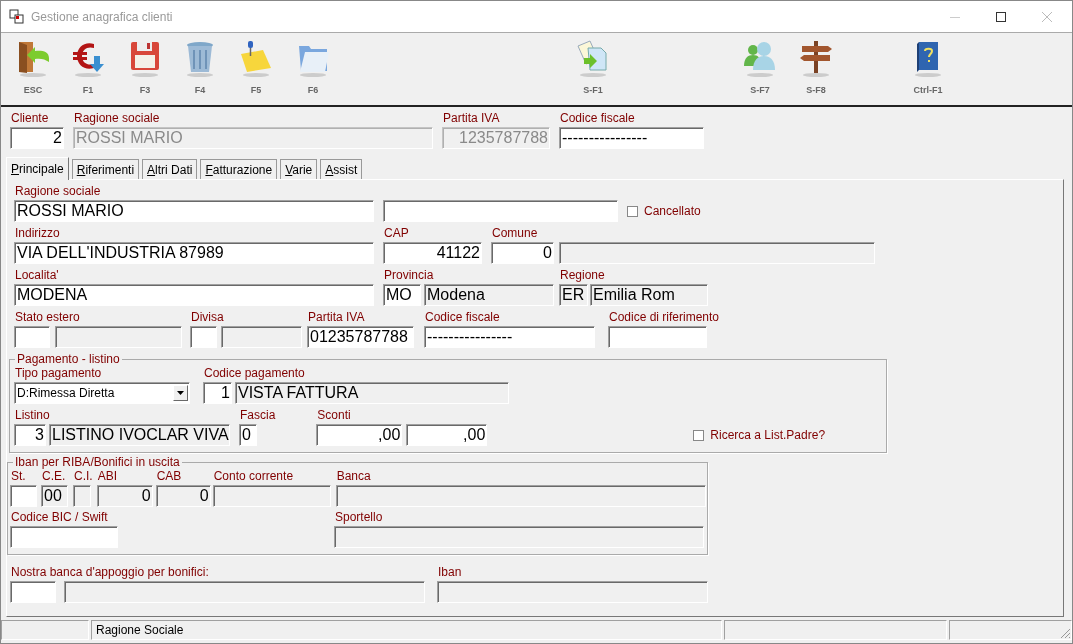 The image size is (1073, 644). Describe the element at coordinates (17, 16) in the screenshot. I see `app-icon` at that location.